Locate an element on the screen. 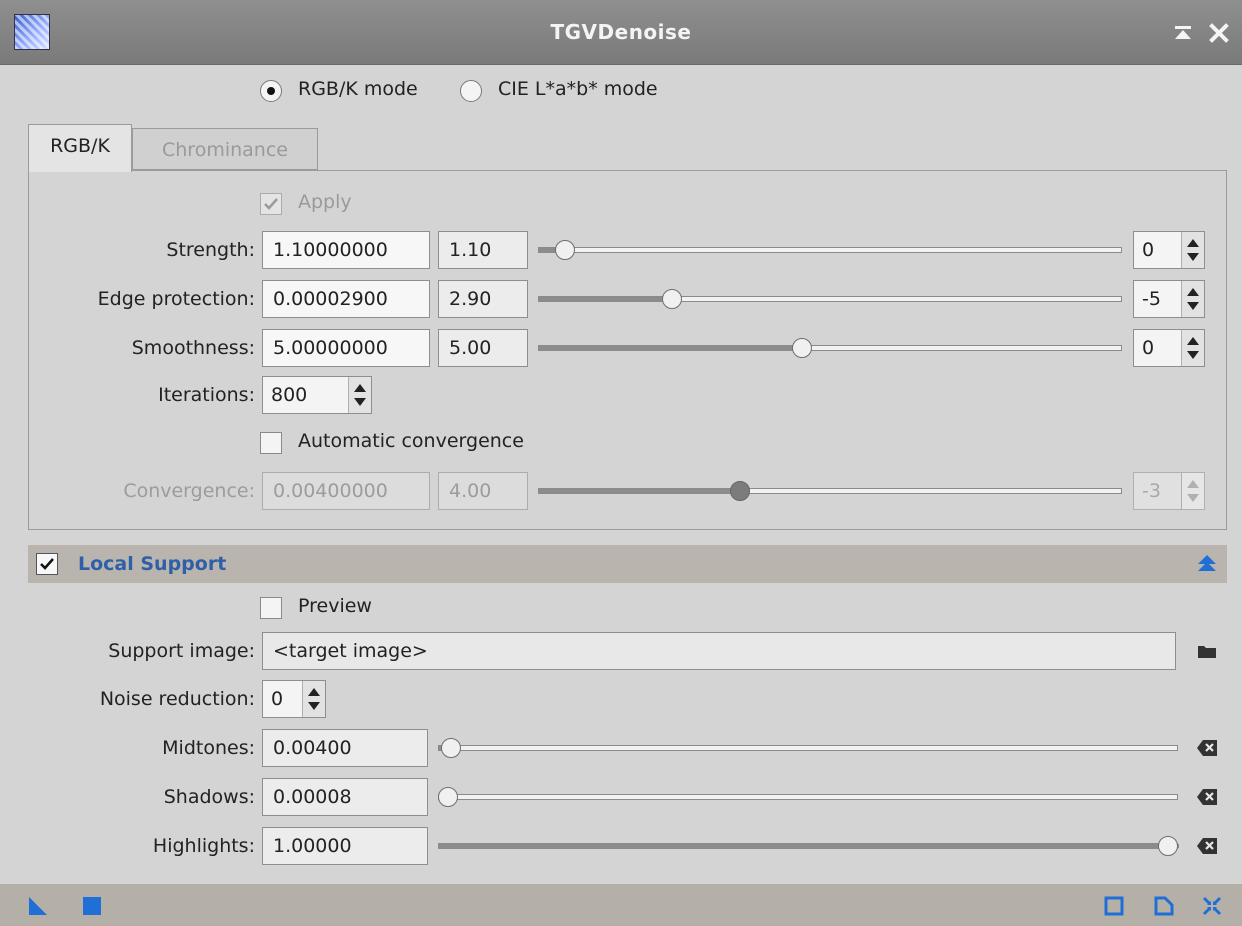  smoothness-exponent-spinner: 0 is located at coordinates (1169, 348).